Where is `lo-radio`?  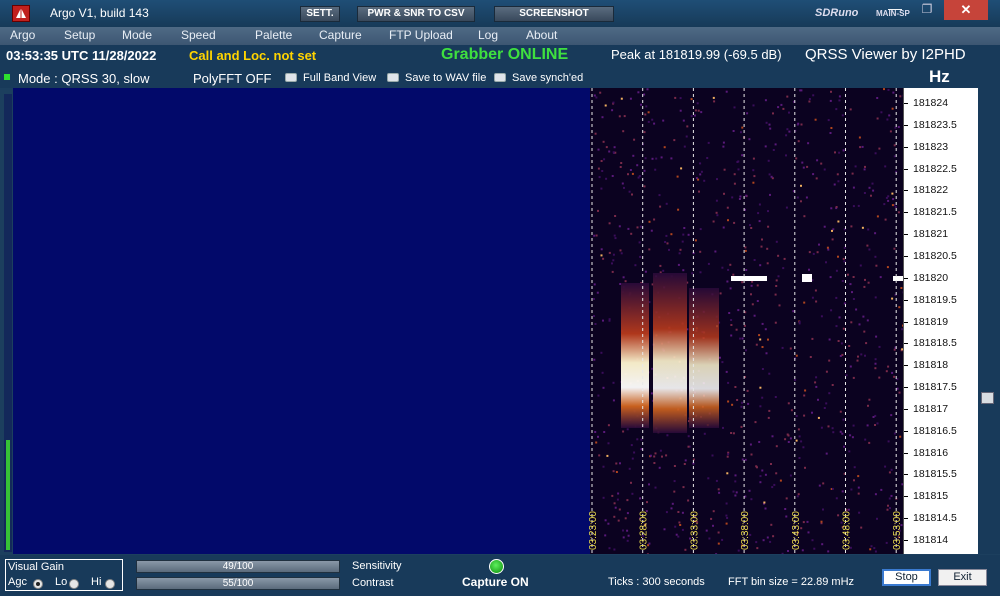
lo-radio is located at coordinates (74, 584).